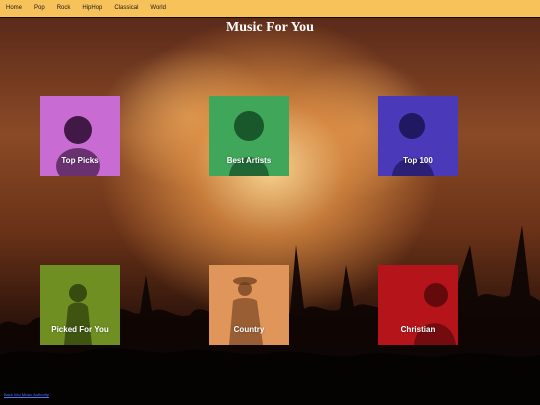  Describe the element at coordinates (14, 8) in the screenshot. I see `nav-home: Home` at that location.